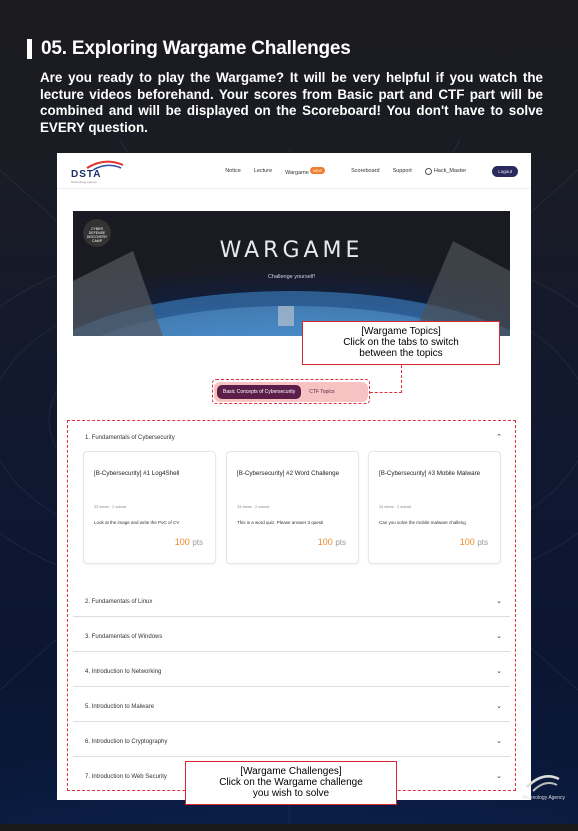  Describe the element at coordinates (291, 771) in the screenshot. I see `callout-challenges-line1: [Wargame Challenges]` at that location.